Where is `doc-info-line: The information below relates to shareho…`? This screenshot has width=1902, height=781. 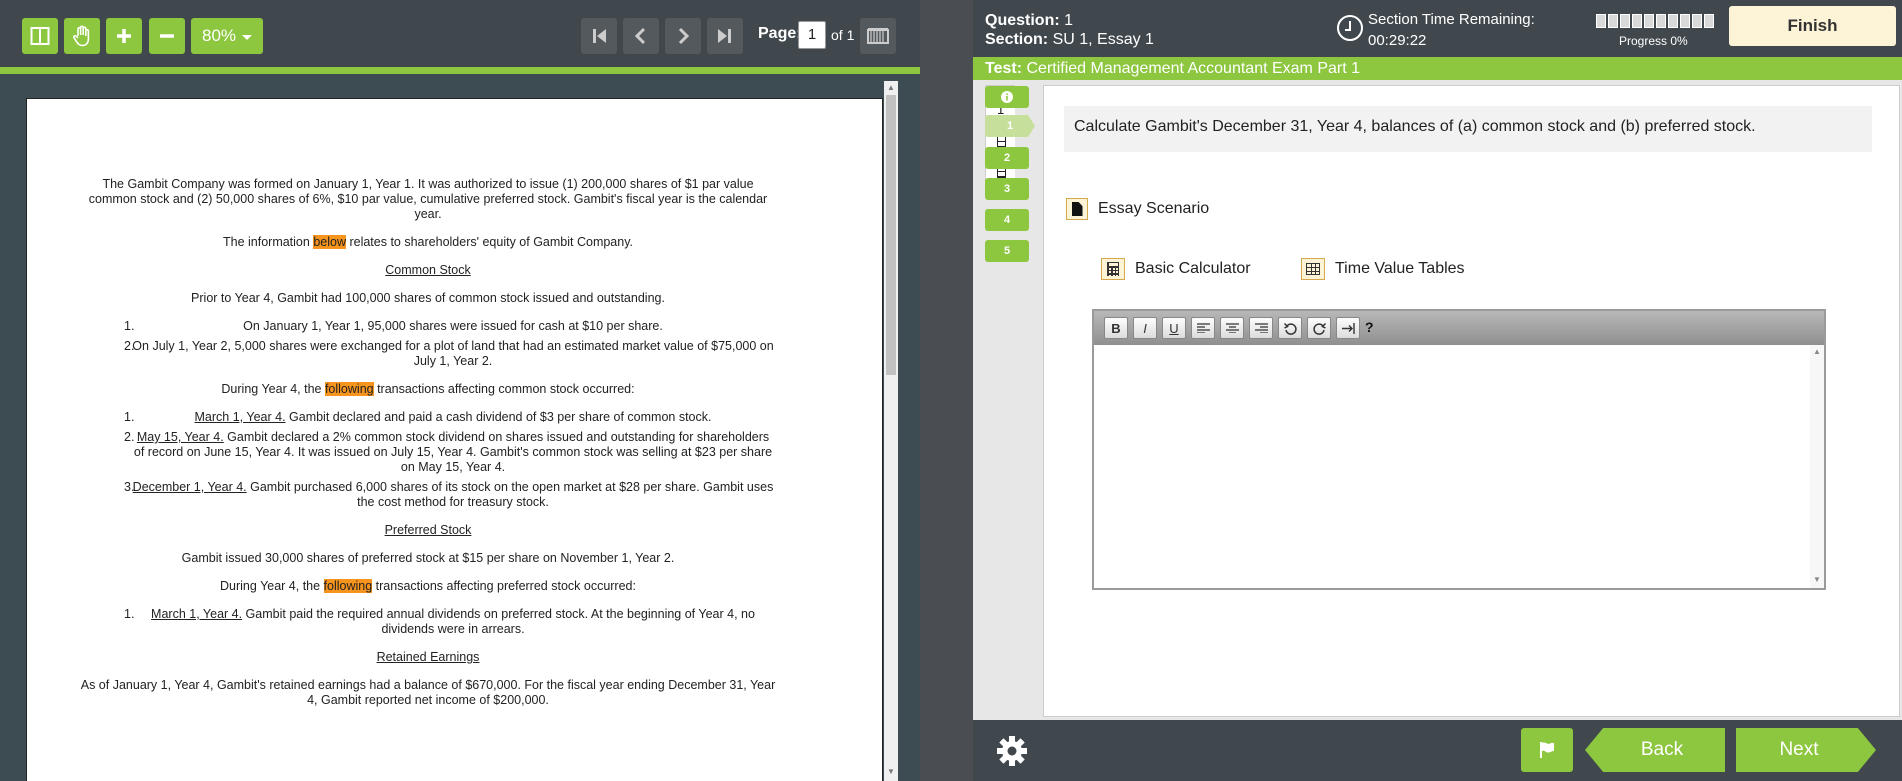 doc-info-line: The information below relates to shareho… is located at coordinates (428, 242).